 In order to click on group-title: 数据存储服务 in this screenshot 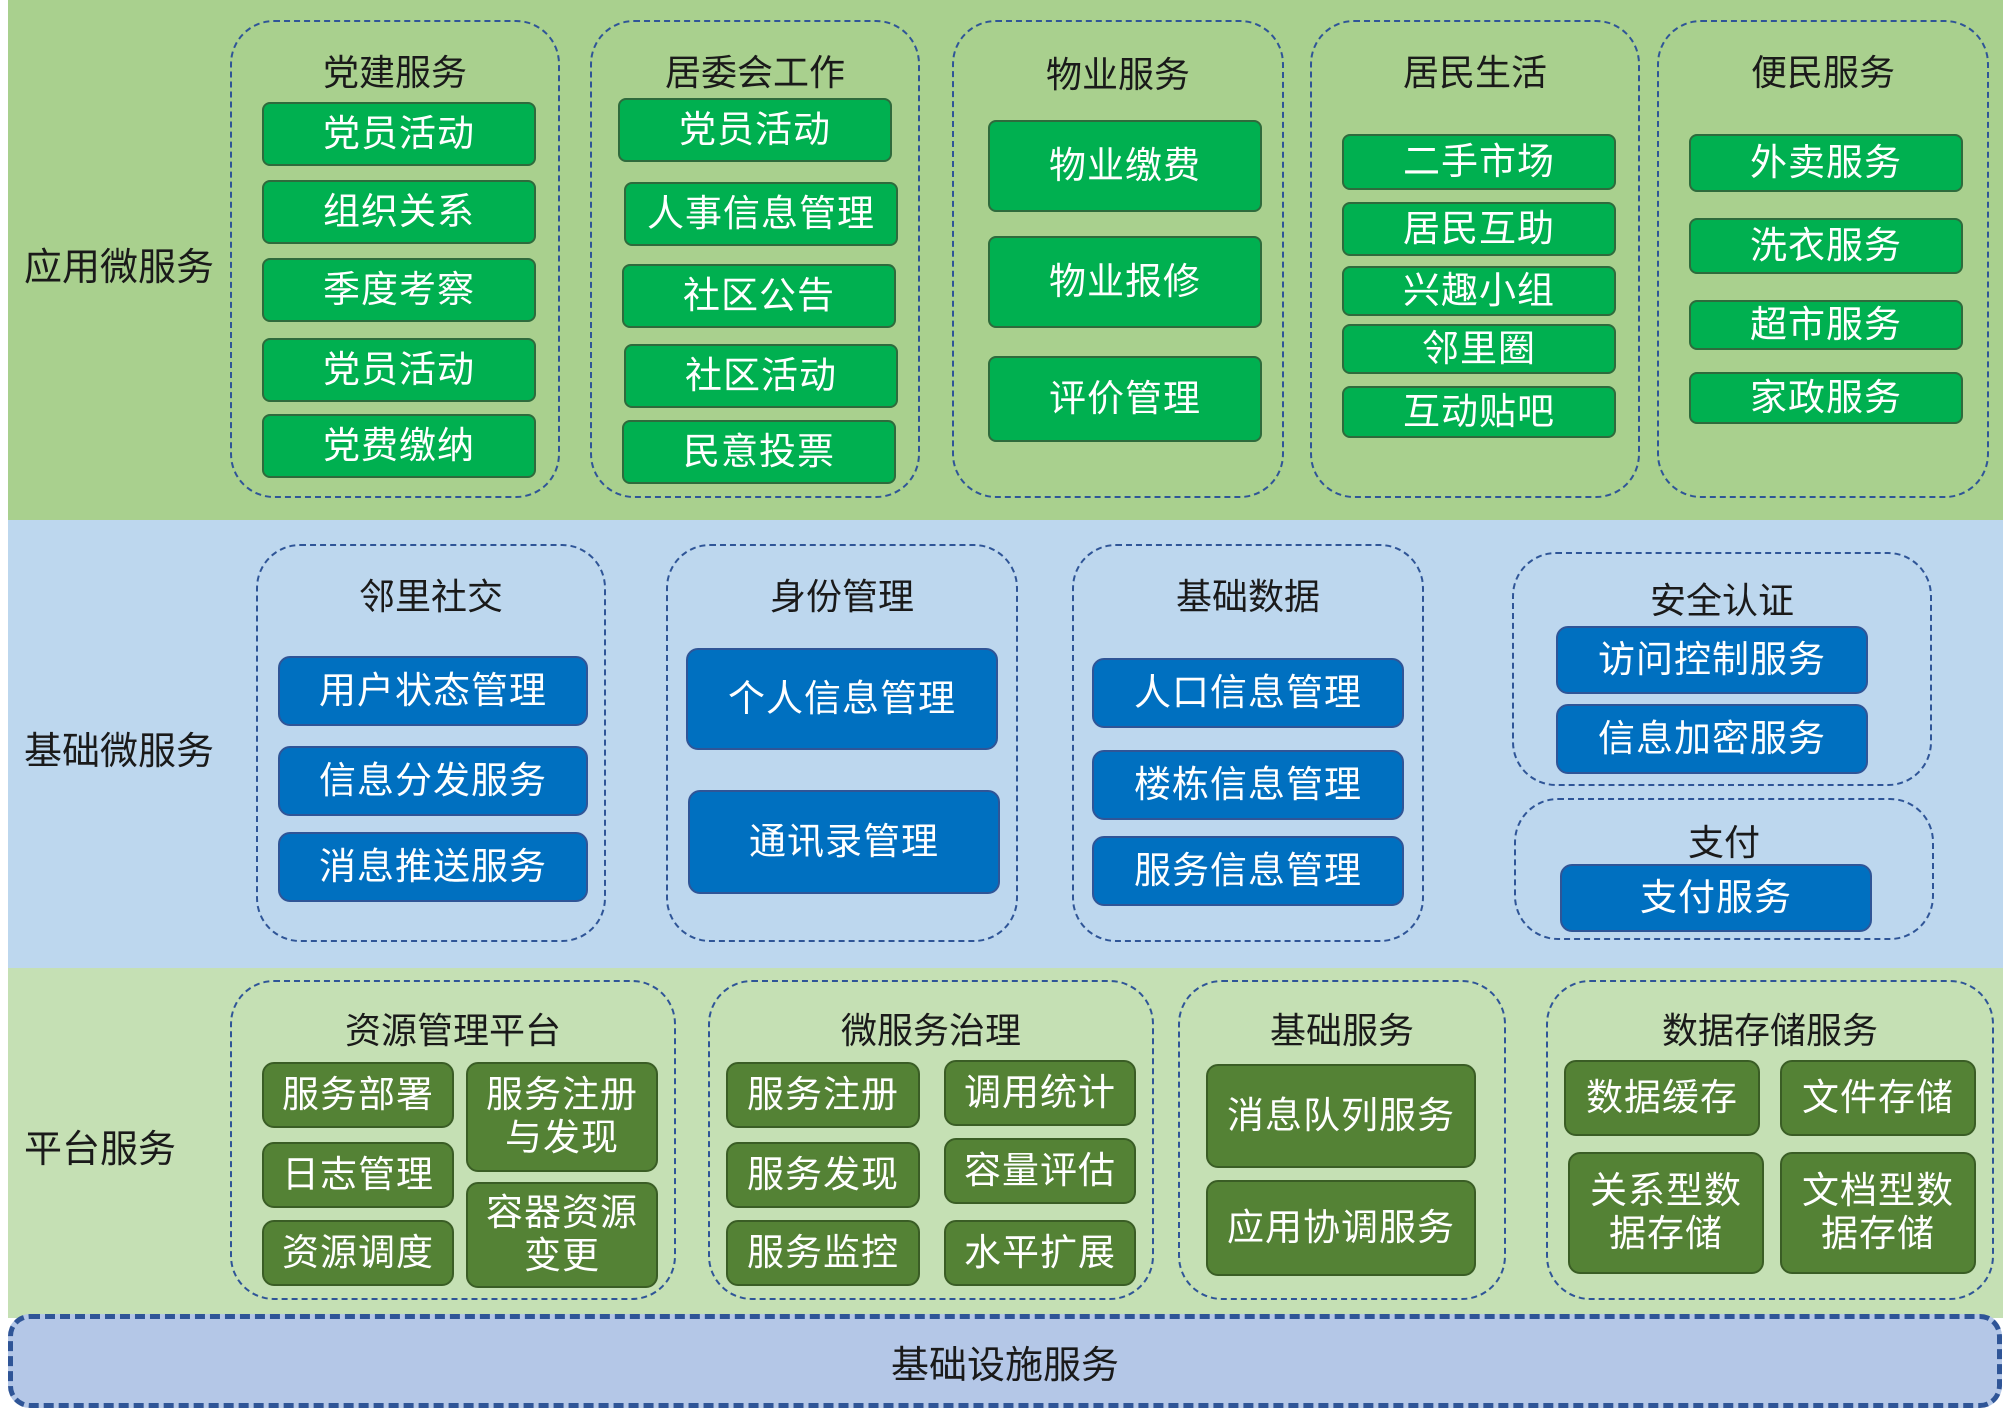, I will do `click(1769, 1031)`.